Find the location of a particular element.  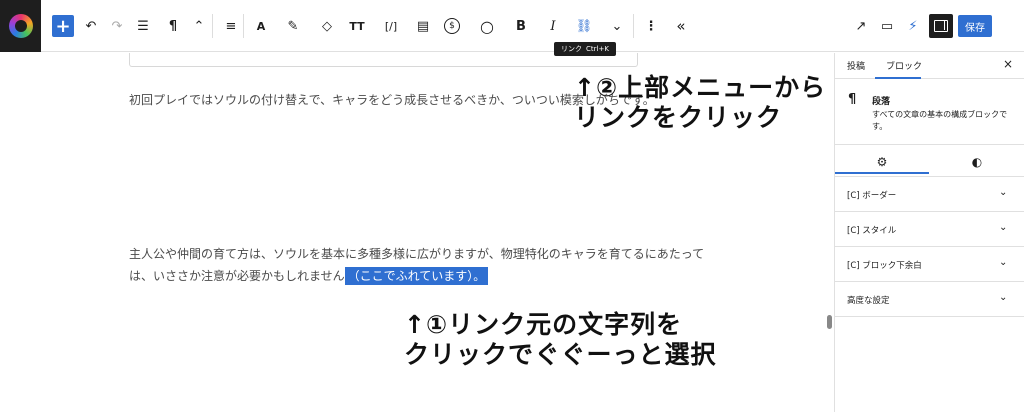

document-outline-button: ☰ is located at coordinates (143, 26).